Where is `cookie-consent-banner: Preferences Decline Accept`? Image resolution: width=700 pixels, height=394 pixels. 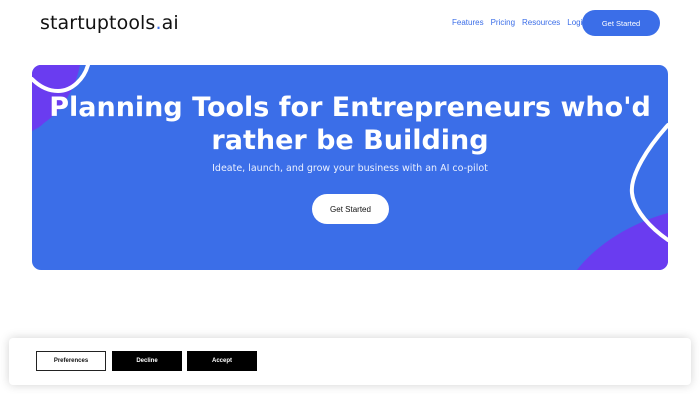 cookie-consent-banner: Preferences Decline Accept is located at coordinates (350, 361).